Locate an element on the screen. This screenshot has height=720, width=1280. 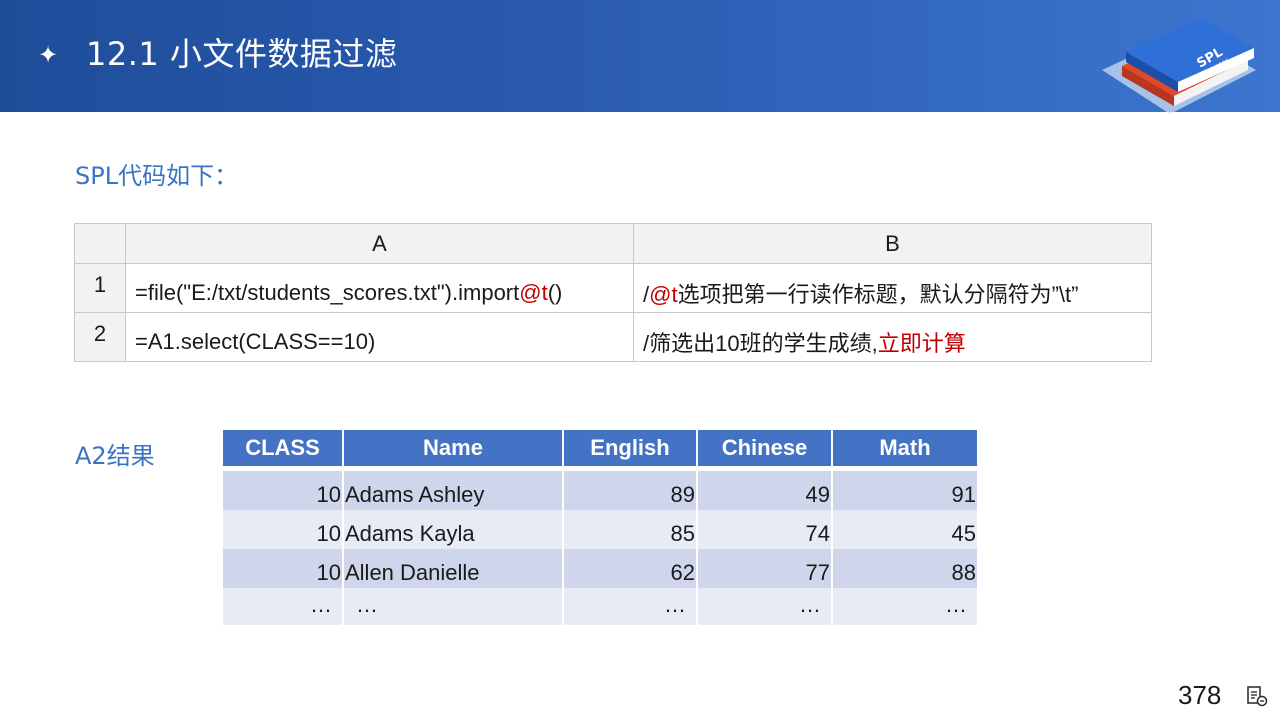
cell-chinese: 49 is located at coordinates (765, 490).